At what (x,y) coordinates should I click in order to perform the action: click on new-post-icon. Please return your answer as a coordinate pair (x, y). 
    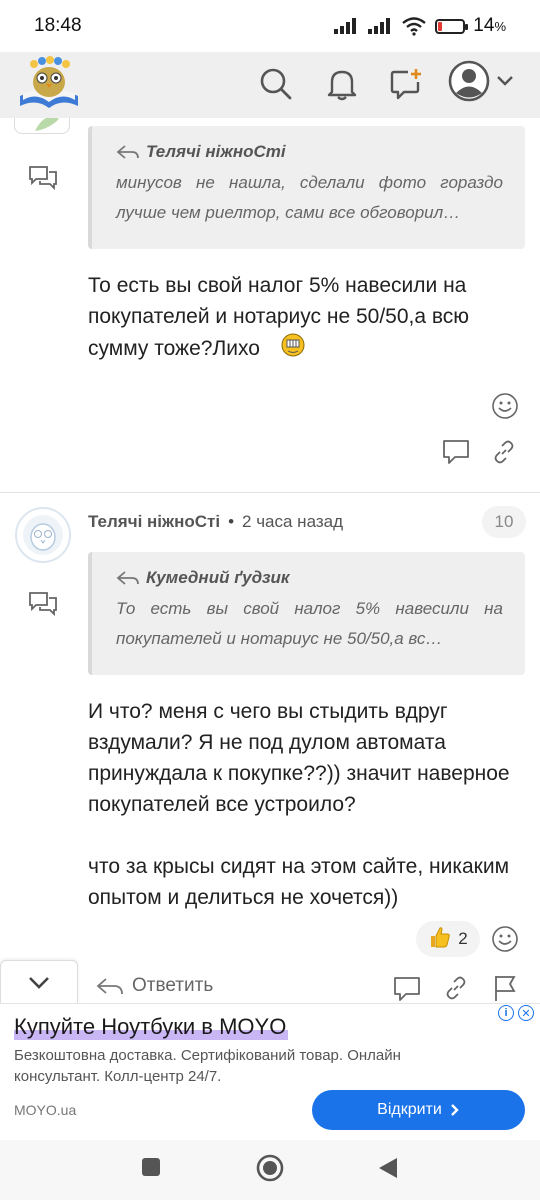
    Looking at the image, I should click on (405, 84).